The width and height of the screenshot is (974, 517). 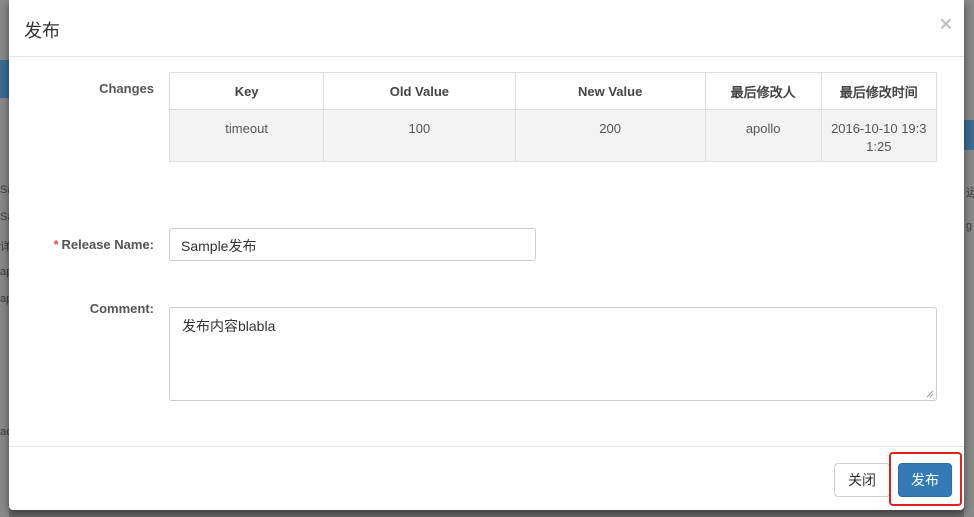 What do you see at coordinates (970, 193) in the screenshot?
I see `background-text: 运` at bounding box center [970, 193].